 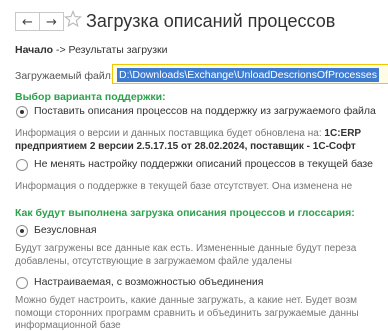 I want to click on breadcrumb-start: Начало, so click(x=34, y=50).